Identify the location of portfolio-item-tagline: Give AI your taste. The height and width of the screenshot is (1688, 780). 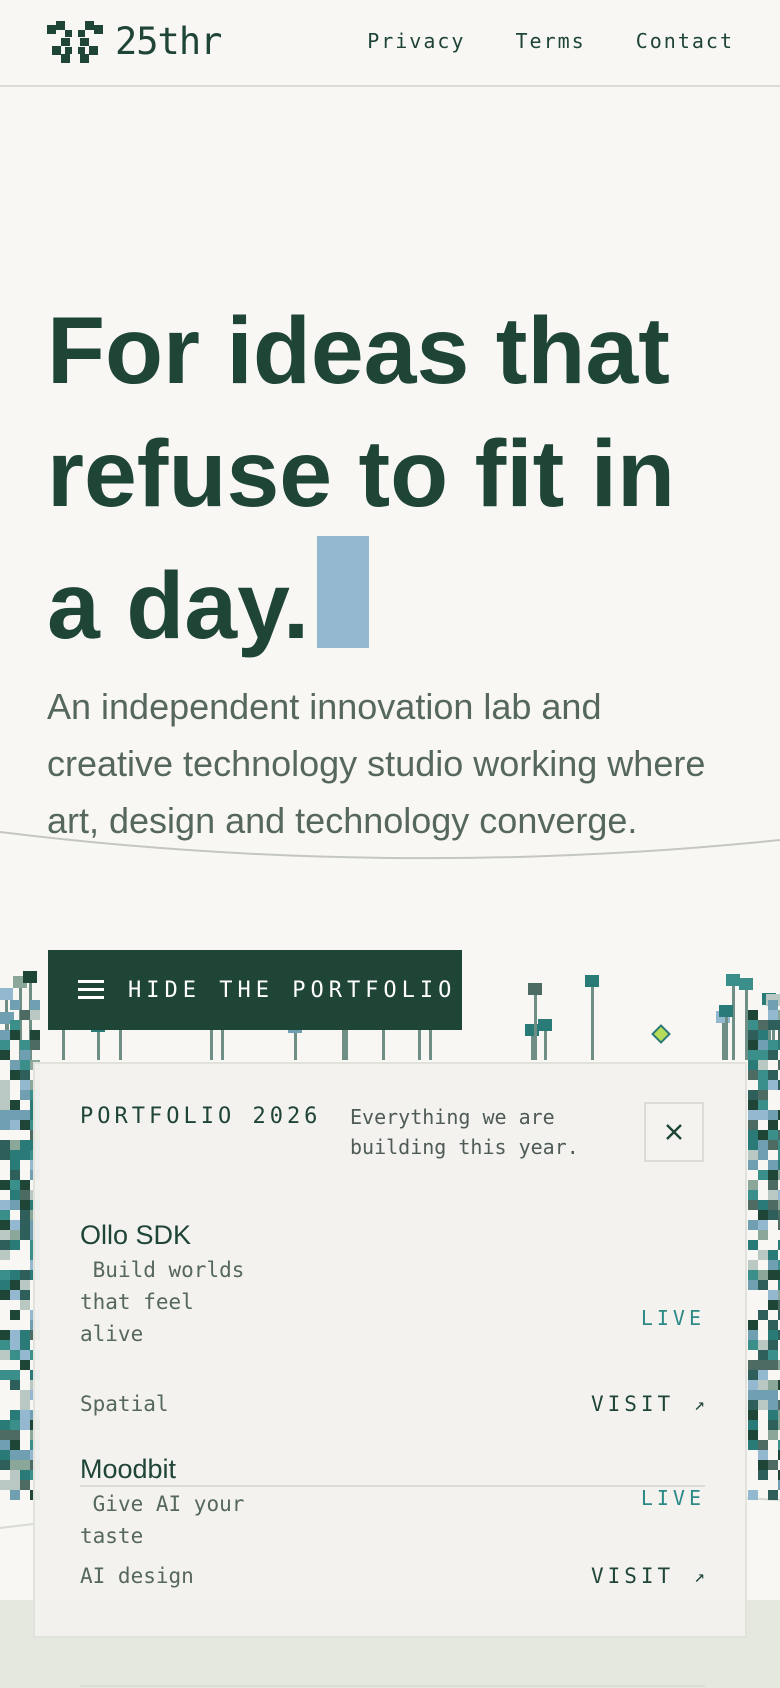
(169, 1520).